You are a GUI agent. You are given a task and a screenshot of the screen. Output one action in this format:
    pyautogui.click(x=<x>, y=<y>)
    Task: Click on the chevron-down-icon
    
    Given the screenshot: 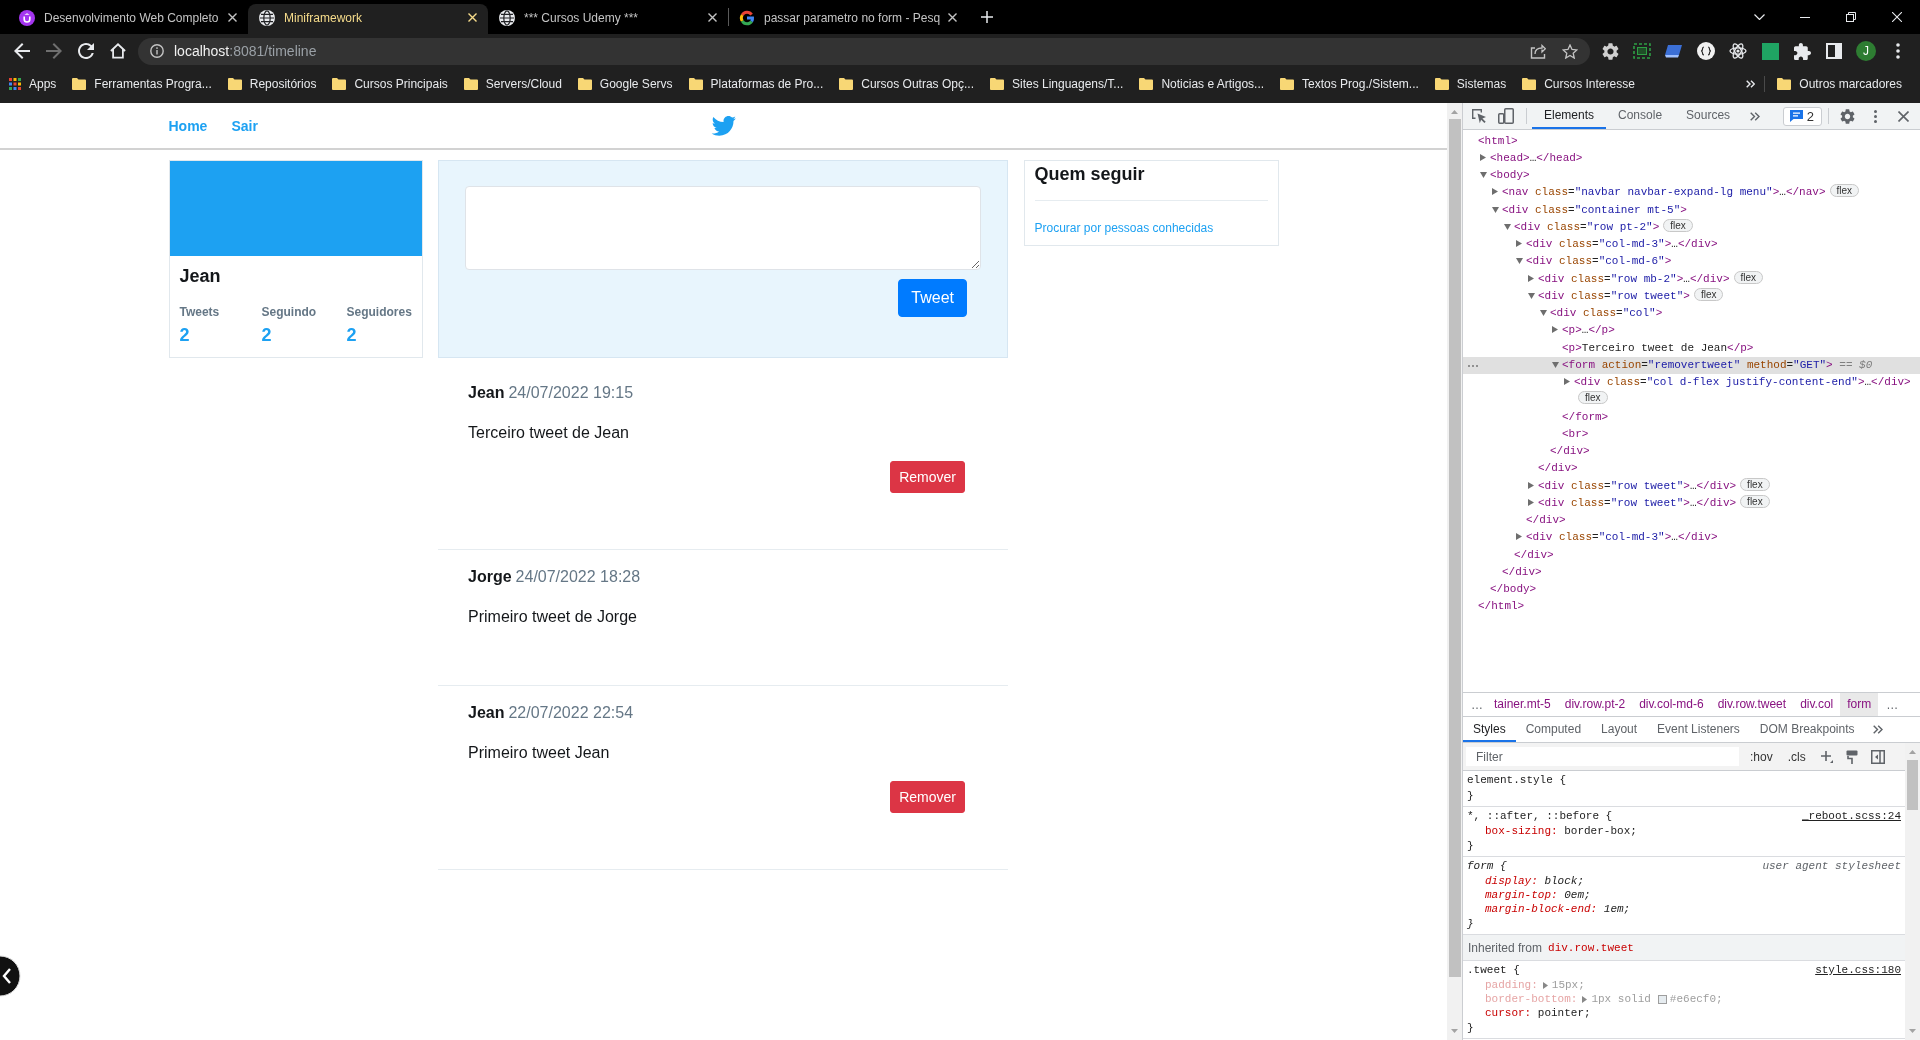 What is the action you would take?
    pyautogui.click(x=1759, y=17)
    